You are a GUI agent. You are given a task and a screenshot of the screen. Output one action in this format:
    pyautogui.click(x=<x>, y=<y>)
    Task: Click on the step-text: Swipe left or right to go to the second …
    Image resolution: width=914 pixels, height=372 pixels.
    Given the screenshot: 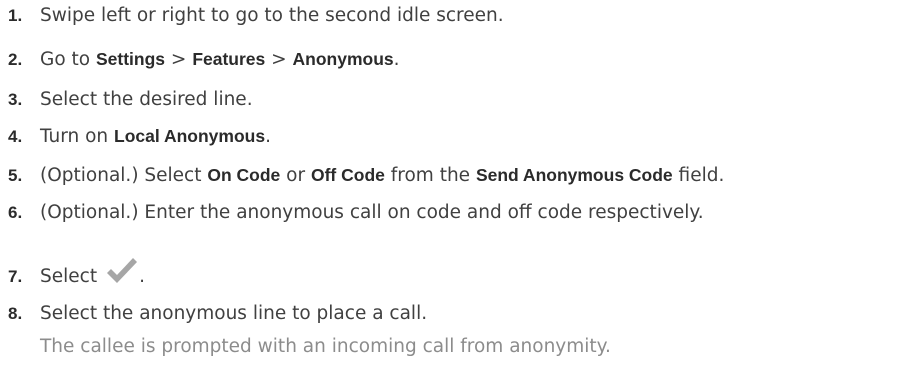 What is the action you would take?
    pyautogui.click(x=272, y=15)
    